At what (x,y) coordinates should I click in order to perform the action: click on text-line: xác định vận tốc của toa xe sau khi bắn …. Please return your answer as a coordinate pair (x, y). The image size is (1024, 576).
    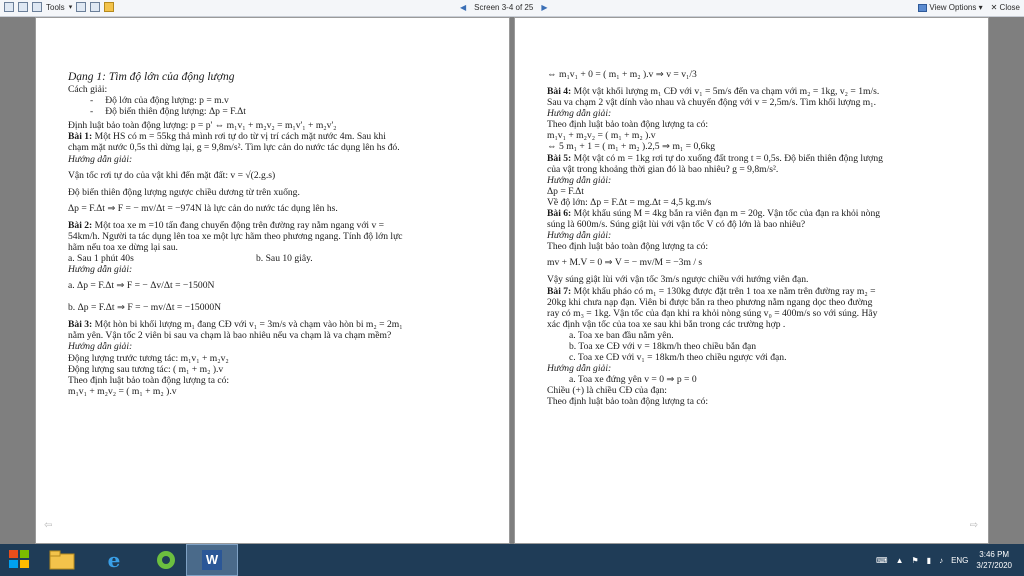
    Looking at the image, I should click on (666, 324).